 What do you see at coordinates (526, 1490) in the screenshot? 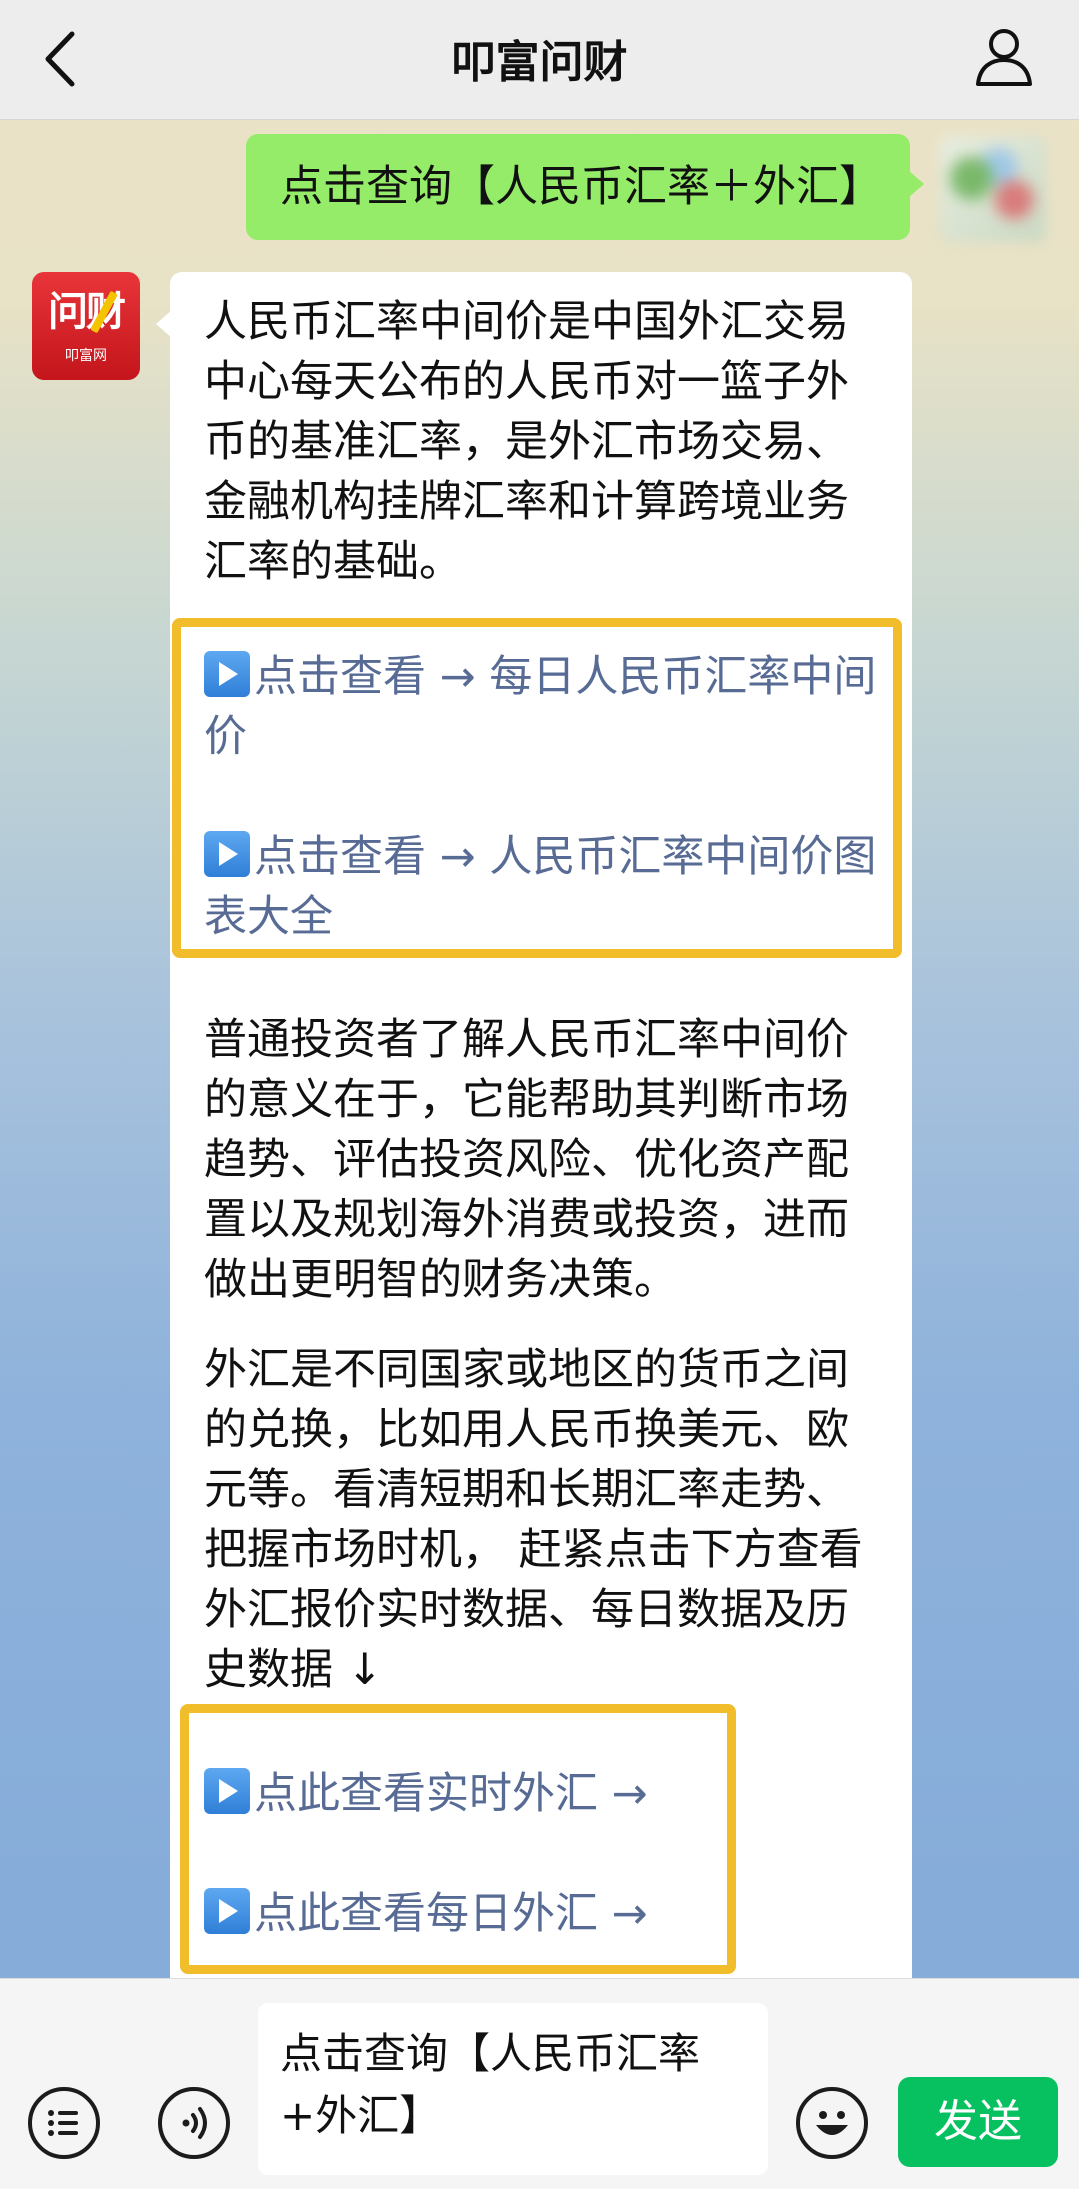
I see `text-line: 元等。看清短期和长期汇率走势、` at bounding box center [526, 1490].